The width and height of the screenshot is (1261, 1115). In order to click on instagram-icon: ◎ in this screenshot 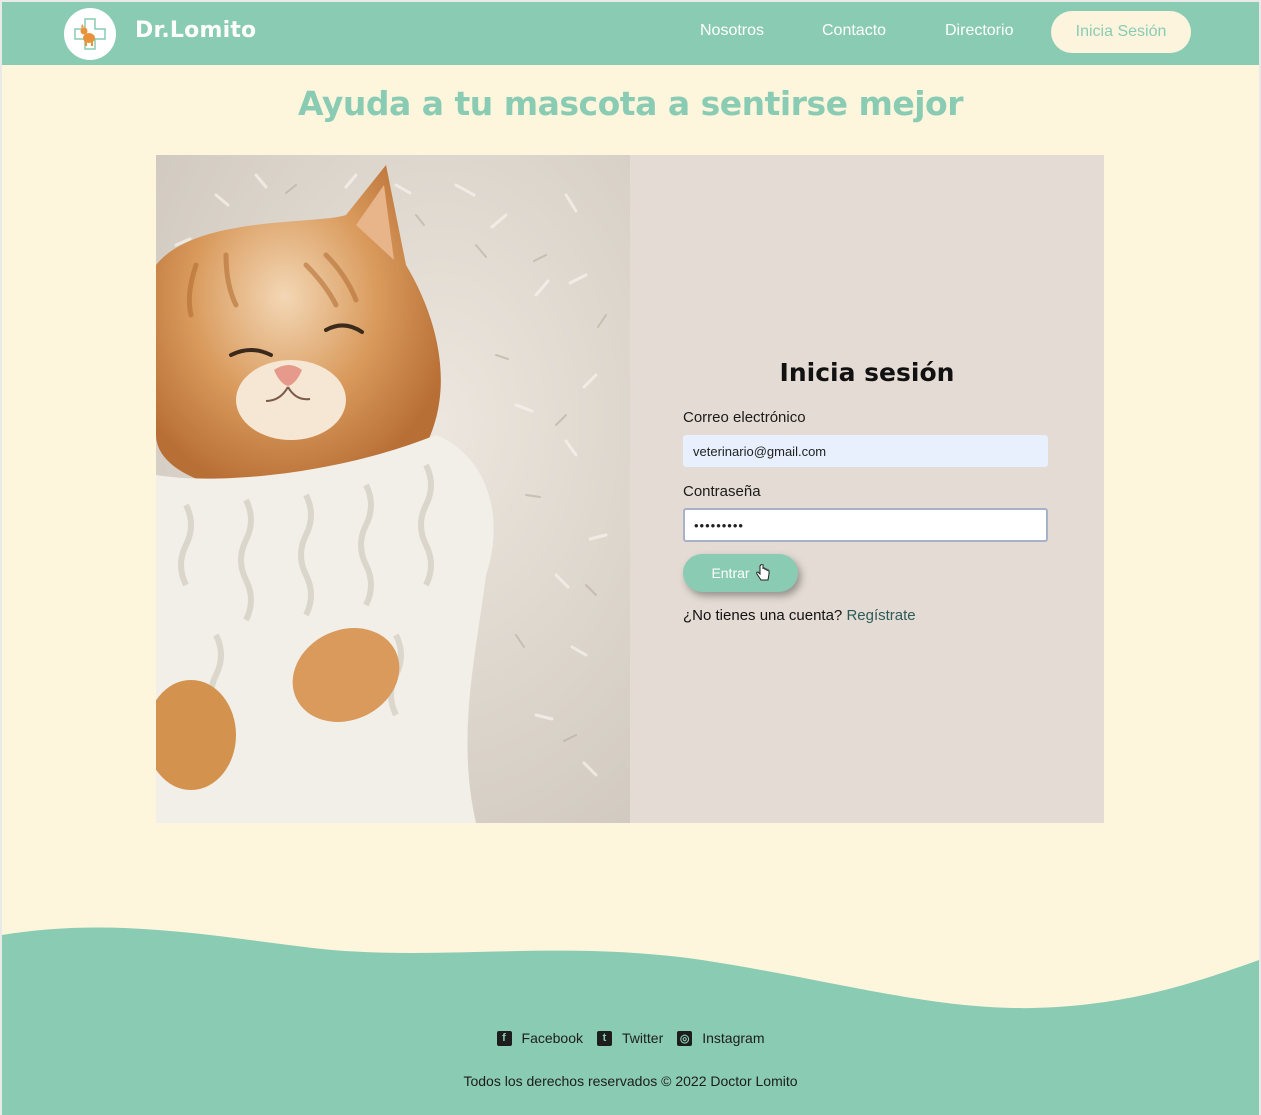, I will do `click(685, 1038)`.